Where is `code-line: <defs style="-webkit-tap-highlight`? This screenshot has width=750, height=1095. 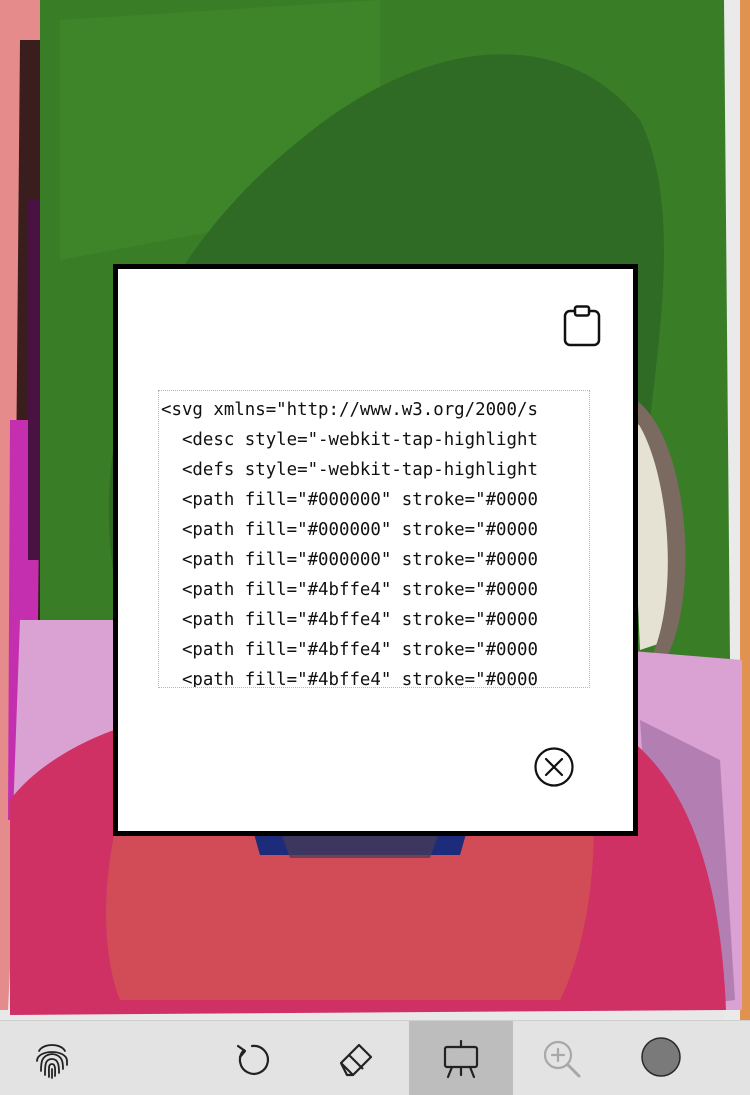 code-line: <defs style="-webkit-tap-highlight is located at coordinates (349, 470).